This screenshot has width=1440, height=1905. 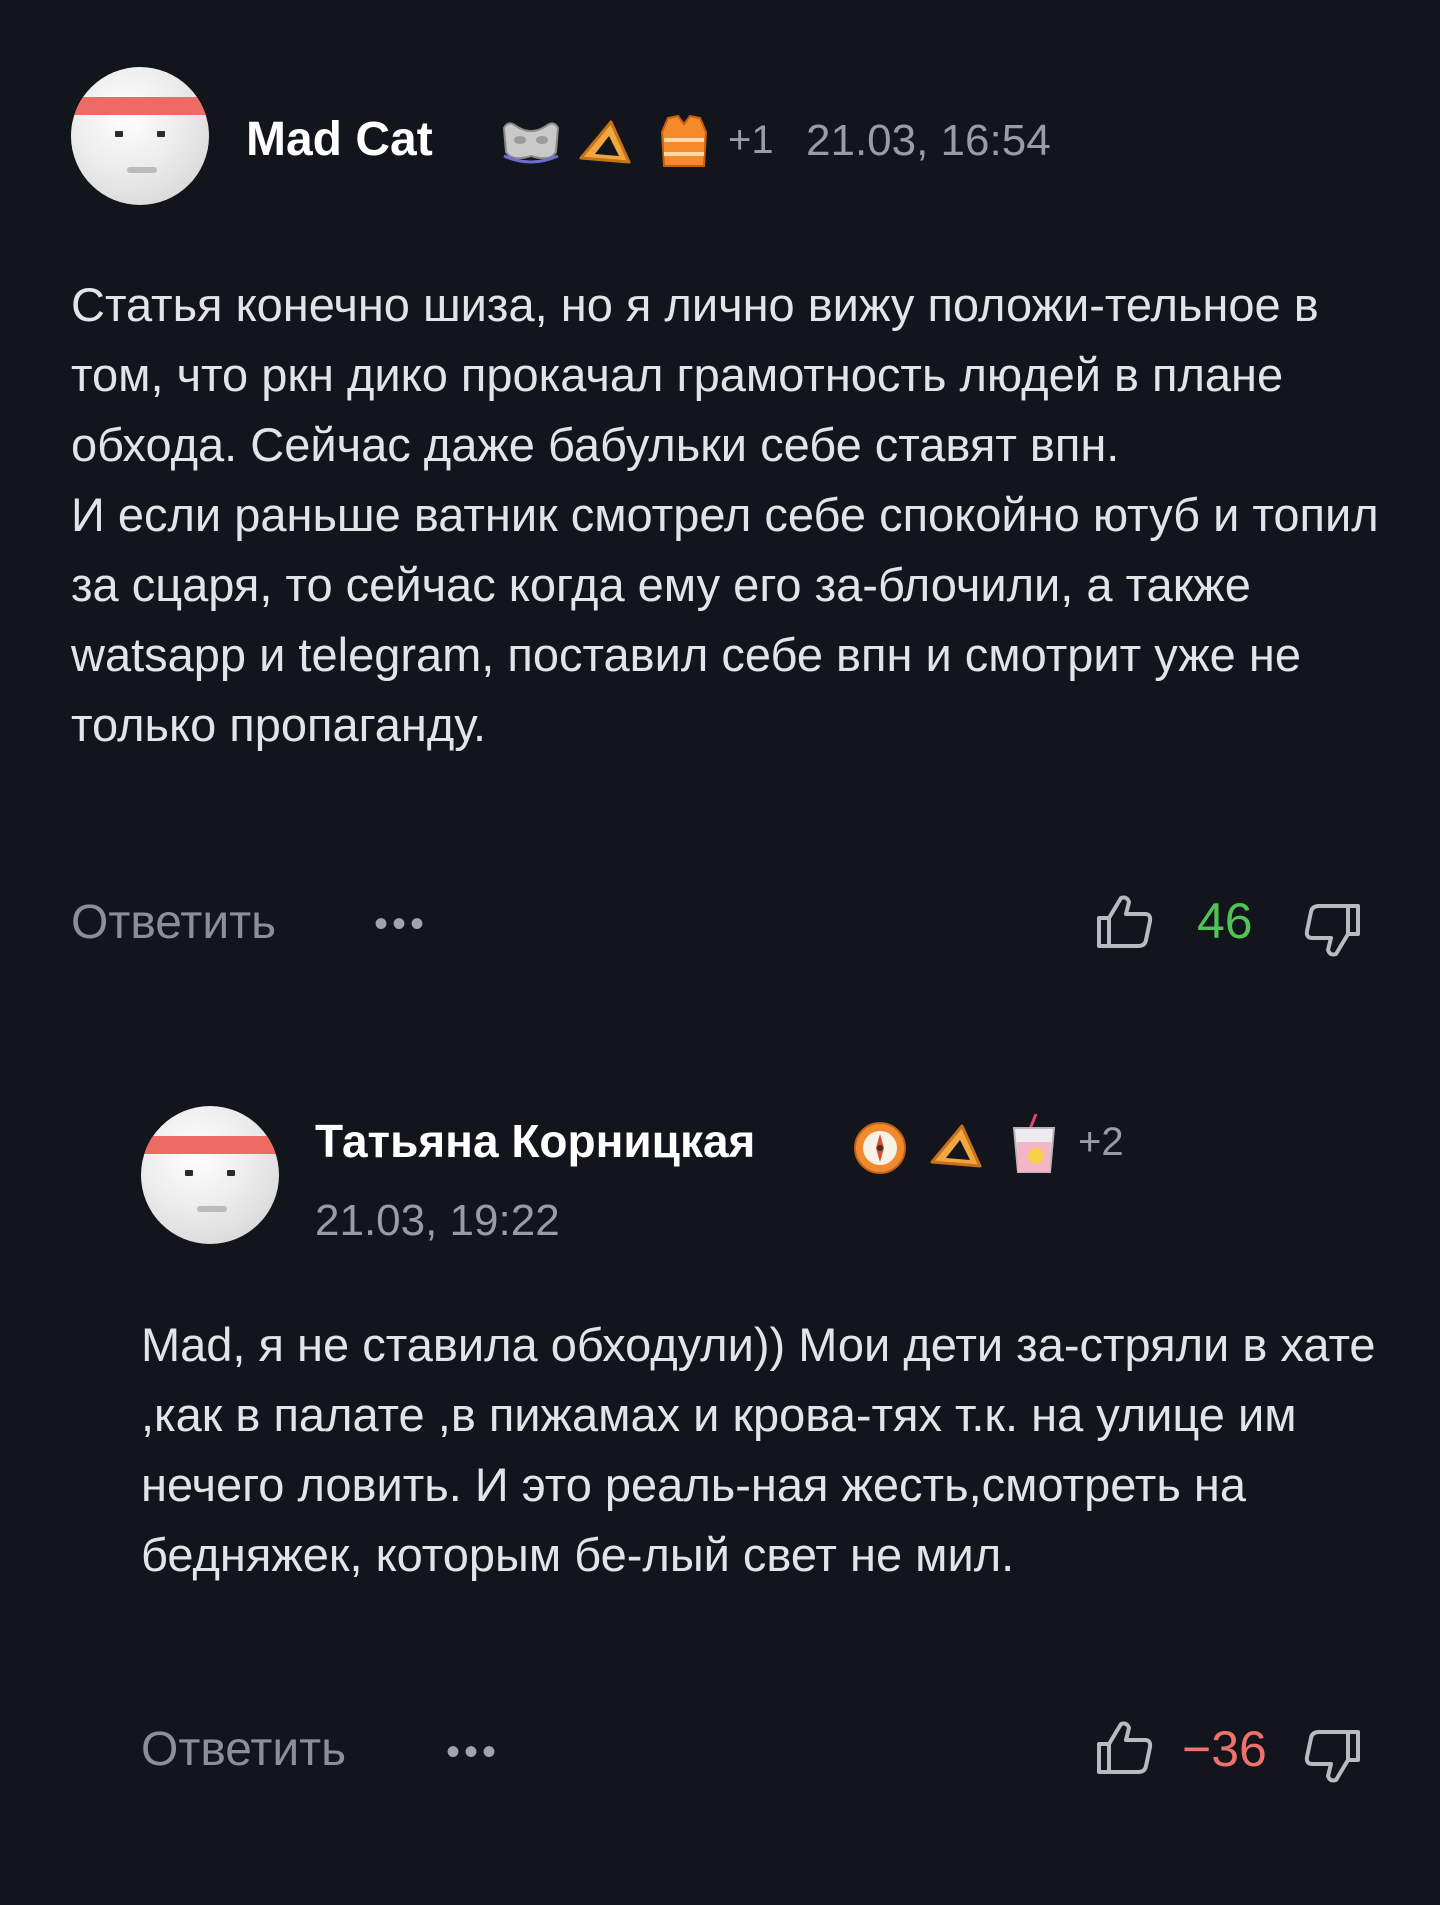 What do you see at coordinates (684, 141) in the screenshot?
I see `life-vest-badge-icon` at bounding box center [684, 141].